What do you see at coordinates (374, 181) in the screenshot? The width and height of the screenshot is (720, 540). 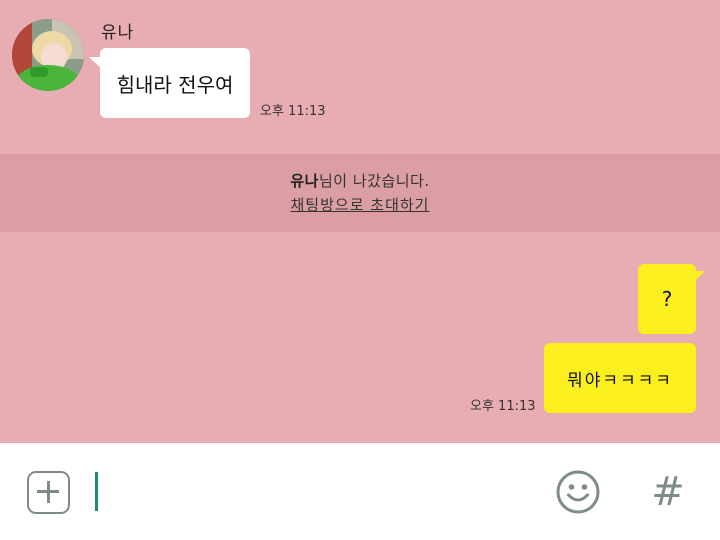 I see `left-notice-text: 님이 나갔습니다.` at bounding box center [374, 181].